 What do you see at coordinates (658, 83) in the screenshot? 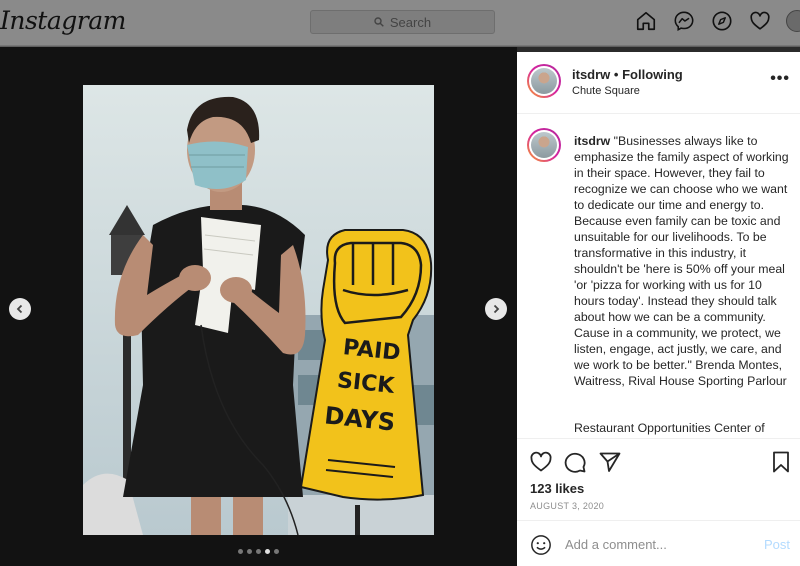
I see `post-header: itsdrw • Following Chute Square •••` at bounding box center [658, 83].